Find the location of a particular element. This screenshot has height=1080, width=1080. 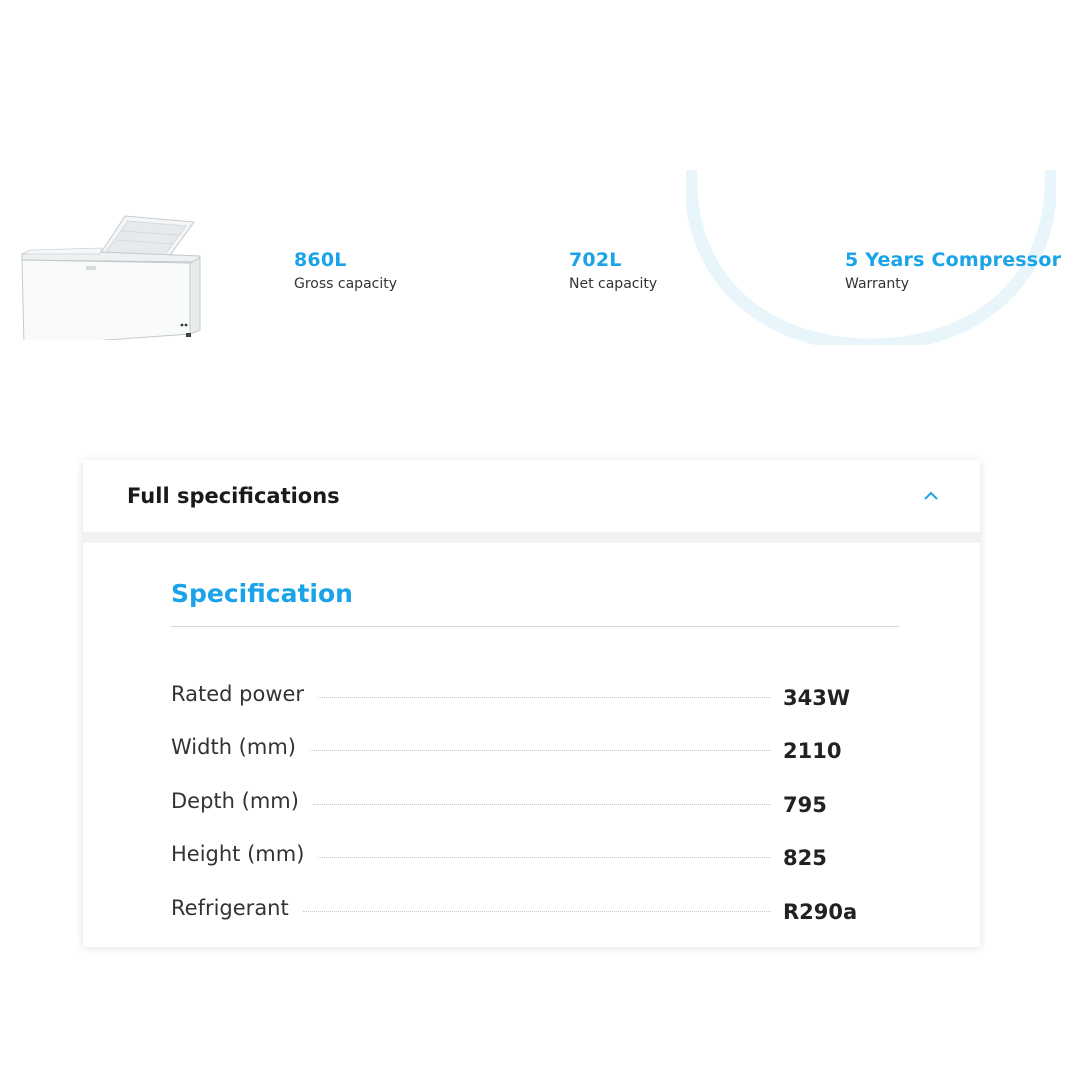

spec-label: Depth (mm) is located at coordinates (235, 800).